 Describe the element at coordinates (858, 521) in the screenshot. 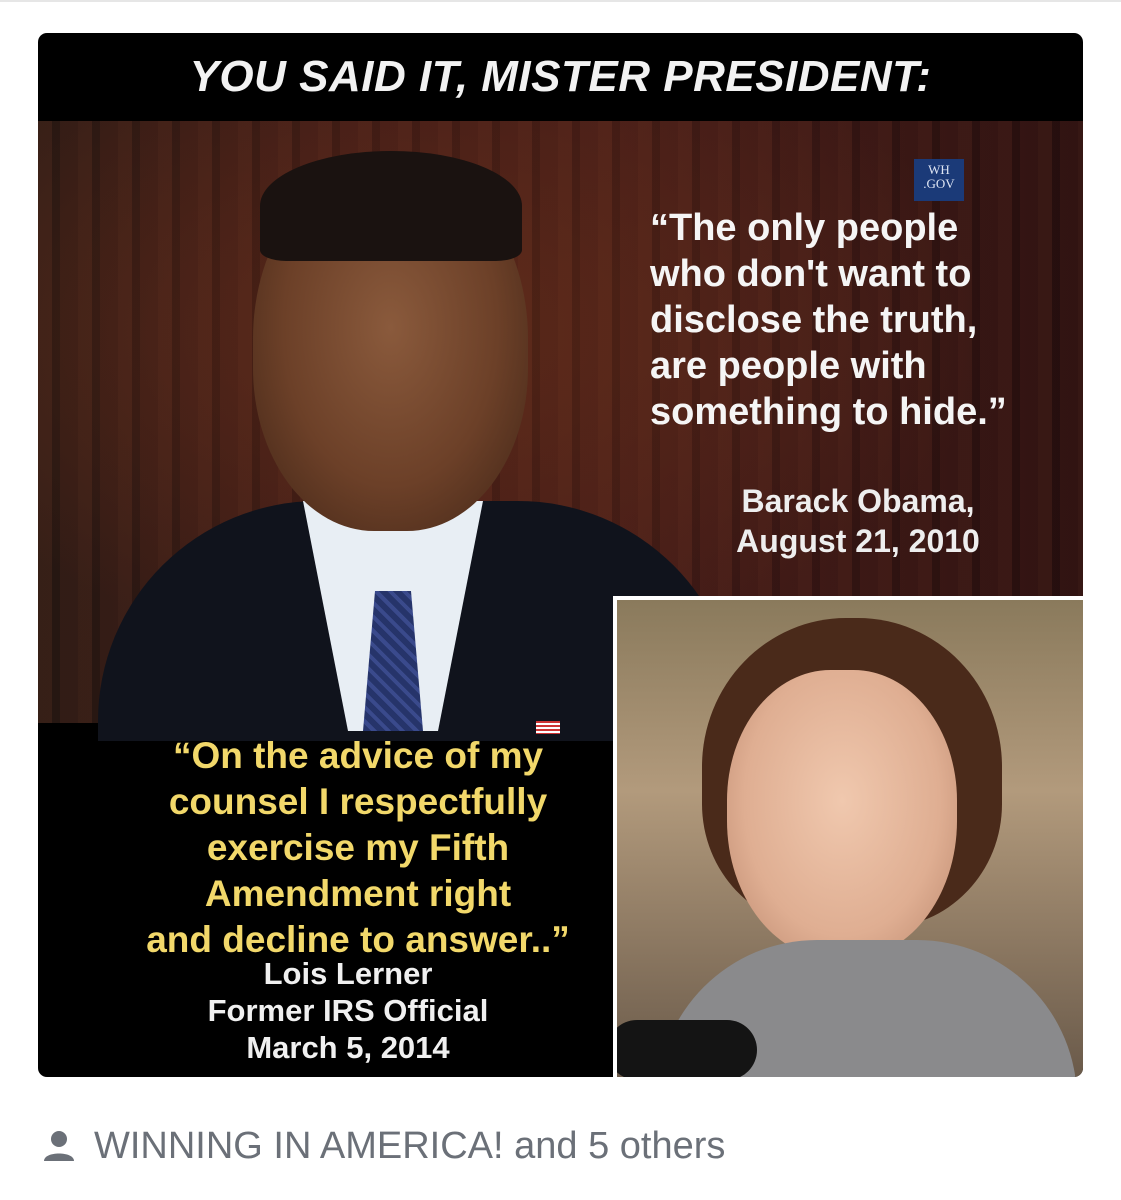

I see `obama-attribution: Barack Obama, August 21, 2010` at that location.